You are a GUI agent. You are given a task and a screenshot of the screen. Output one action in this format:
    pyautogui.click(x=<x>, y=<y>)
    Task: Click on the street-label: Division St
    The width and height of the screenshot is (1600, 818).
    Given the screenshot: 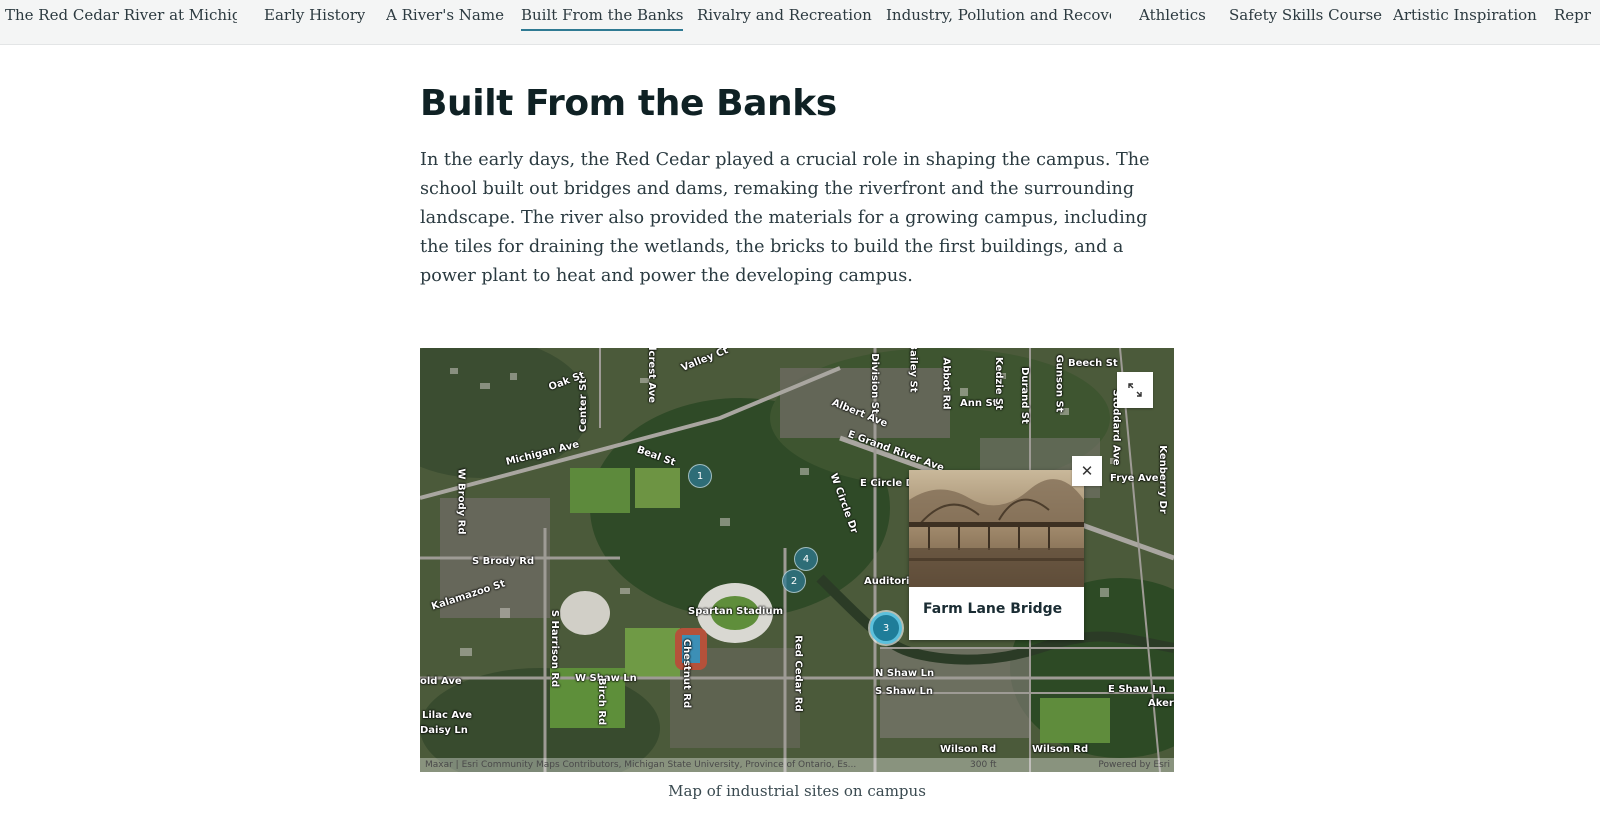 What is the action you would take?
    pyautogui.click(x=874, y=383)
    